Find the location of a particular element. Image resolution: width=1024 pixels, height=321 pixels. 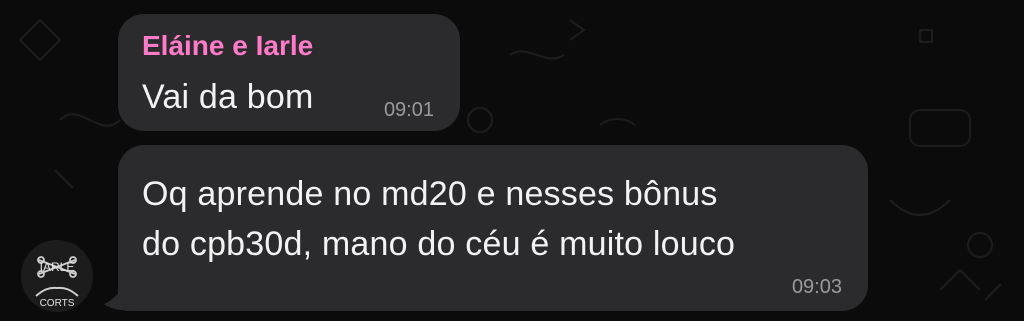

sender-avatar: IARLE CORTS is located at coordinates (57, 276).